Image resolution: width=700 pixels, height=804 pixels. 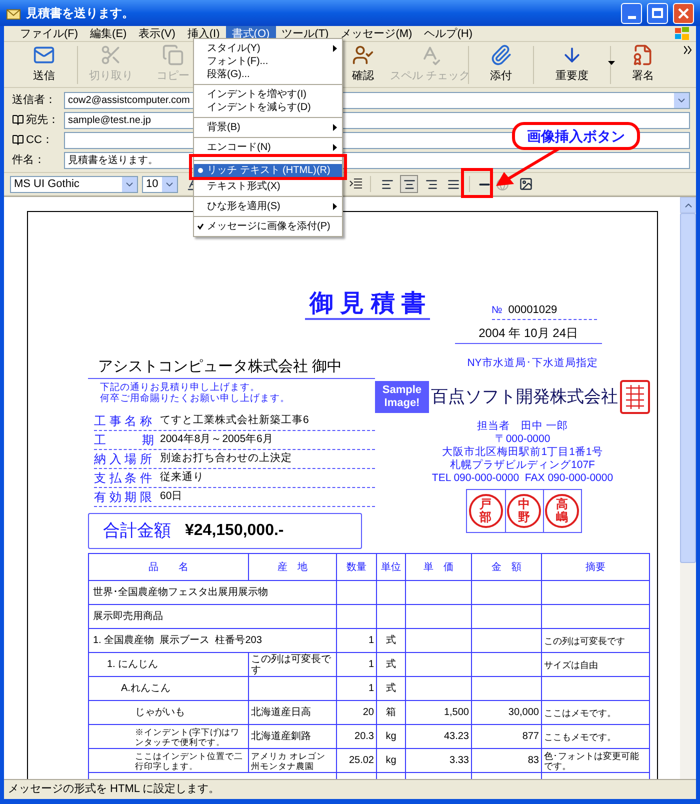 I want to click on column-header: 金 額, so click(x=507, y=567).